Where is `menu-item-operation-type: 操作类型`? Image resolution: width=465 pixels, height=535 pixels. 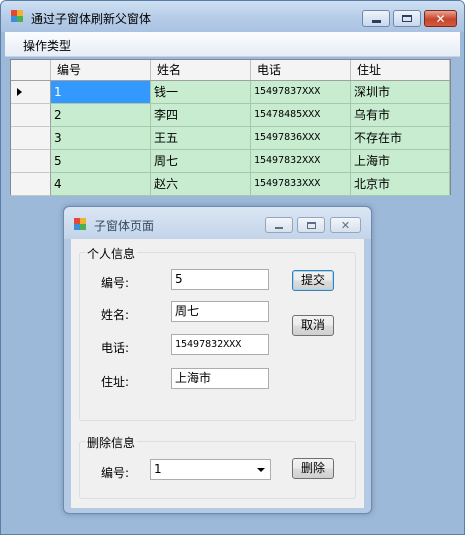 menu-item-operation-type: 操作类型 is located at coordinates (47, 45).